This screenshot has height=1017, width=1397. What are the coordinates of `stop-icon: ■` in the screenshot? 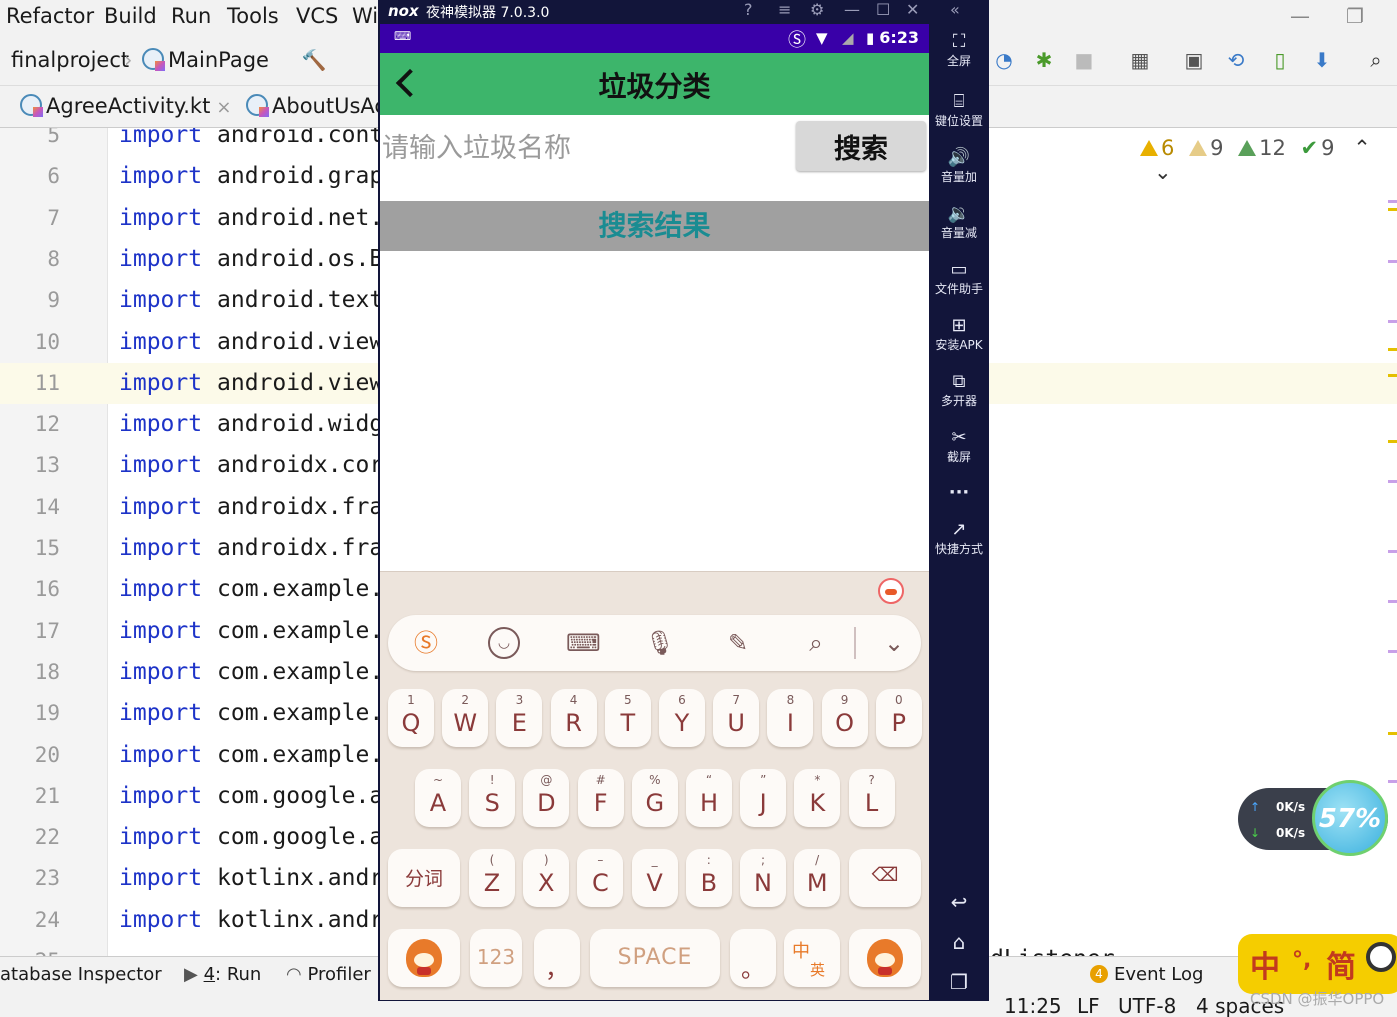 It's located at (1084, 60).